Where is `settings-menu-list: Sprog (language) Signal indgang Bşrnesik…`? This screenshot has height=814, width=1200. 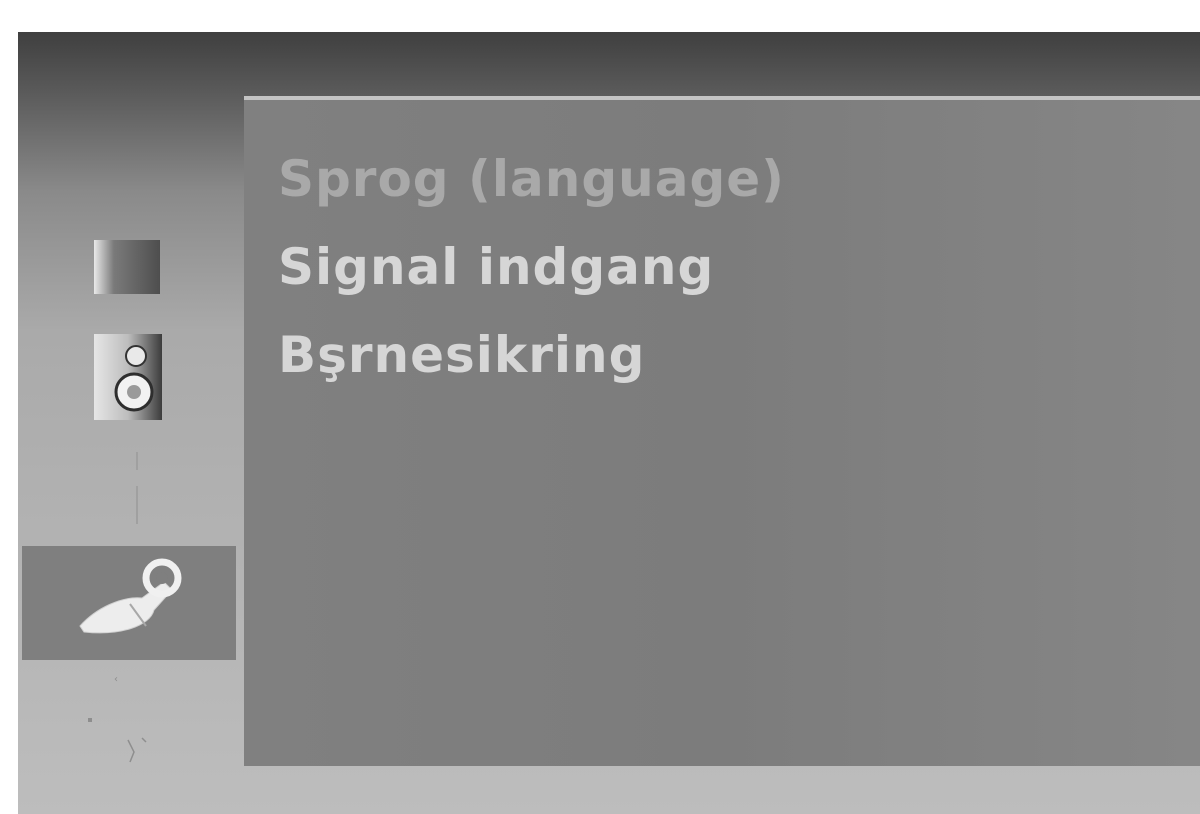
settings-menu-list: Sprog (language) Signal indgang Bşrnesik… is located at coordinates (531, 278).